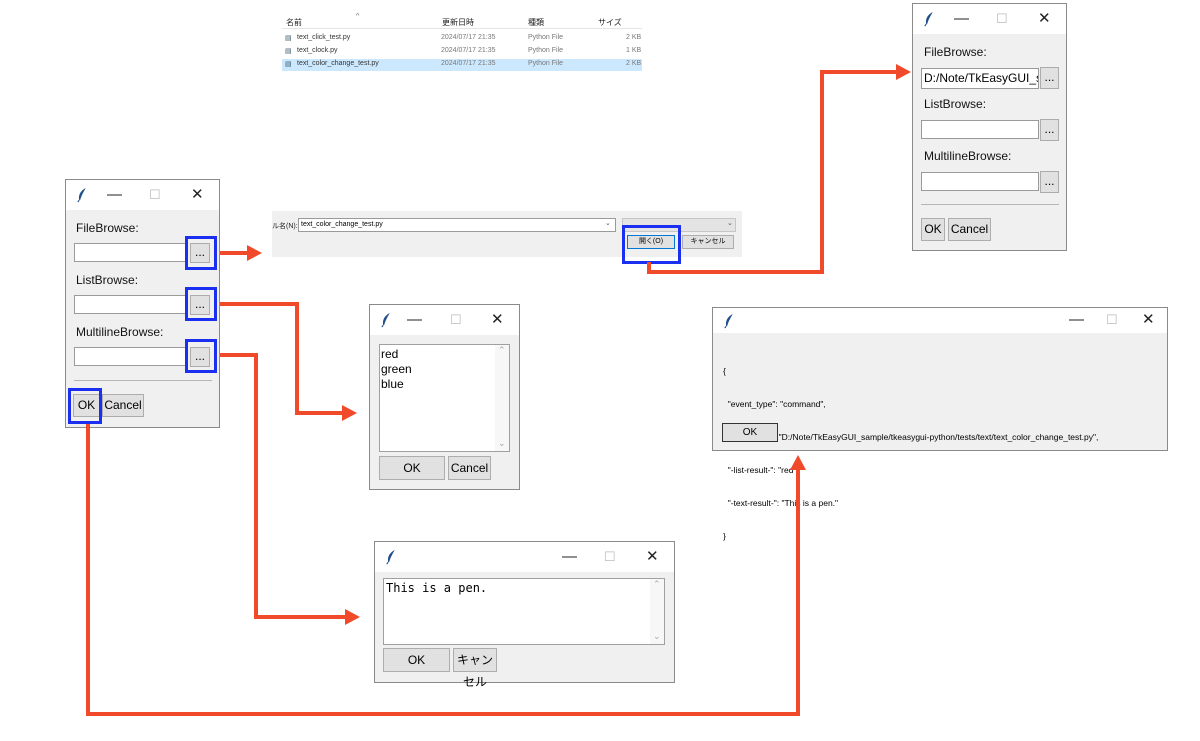 The height and width of the screenshot is (741, 1200). Describe the element at coordinates (283, 486) in the screenshot. I see `arrow-multiline-browse` at that location.